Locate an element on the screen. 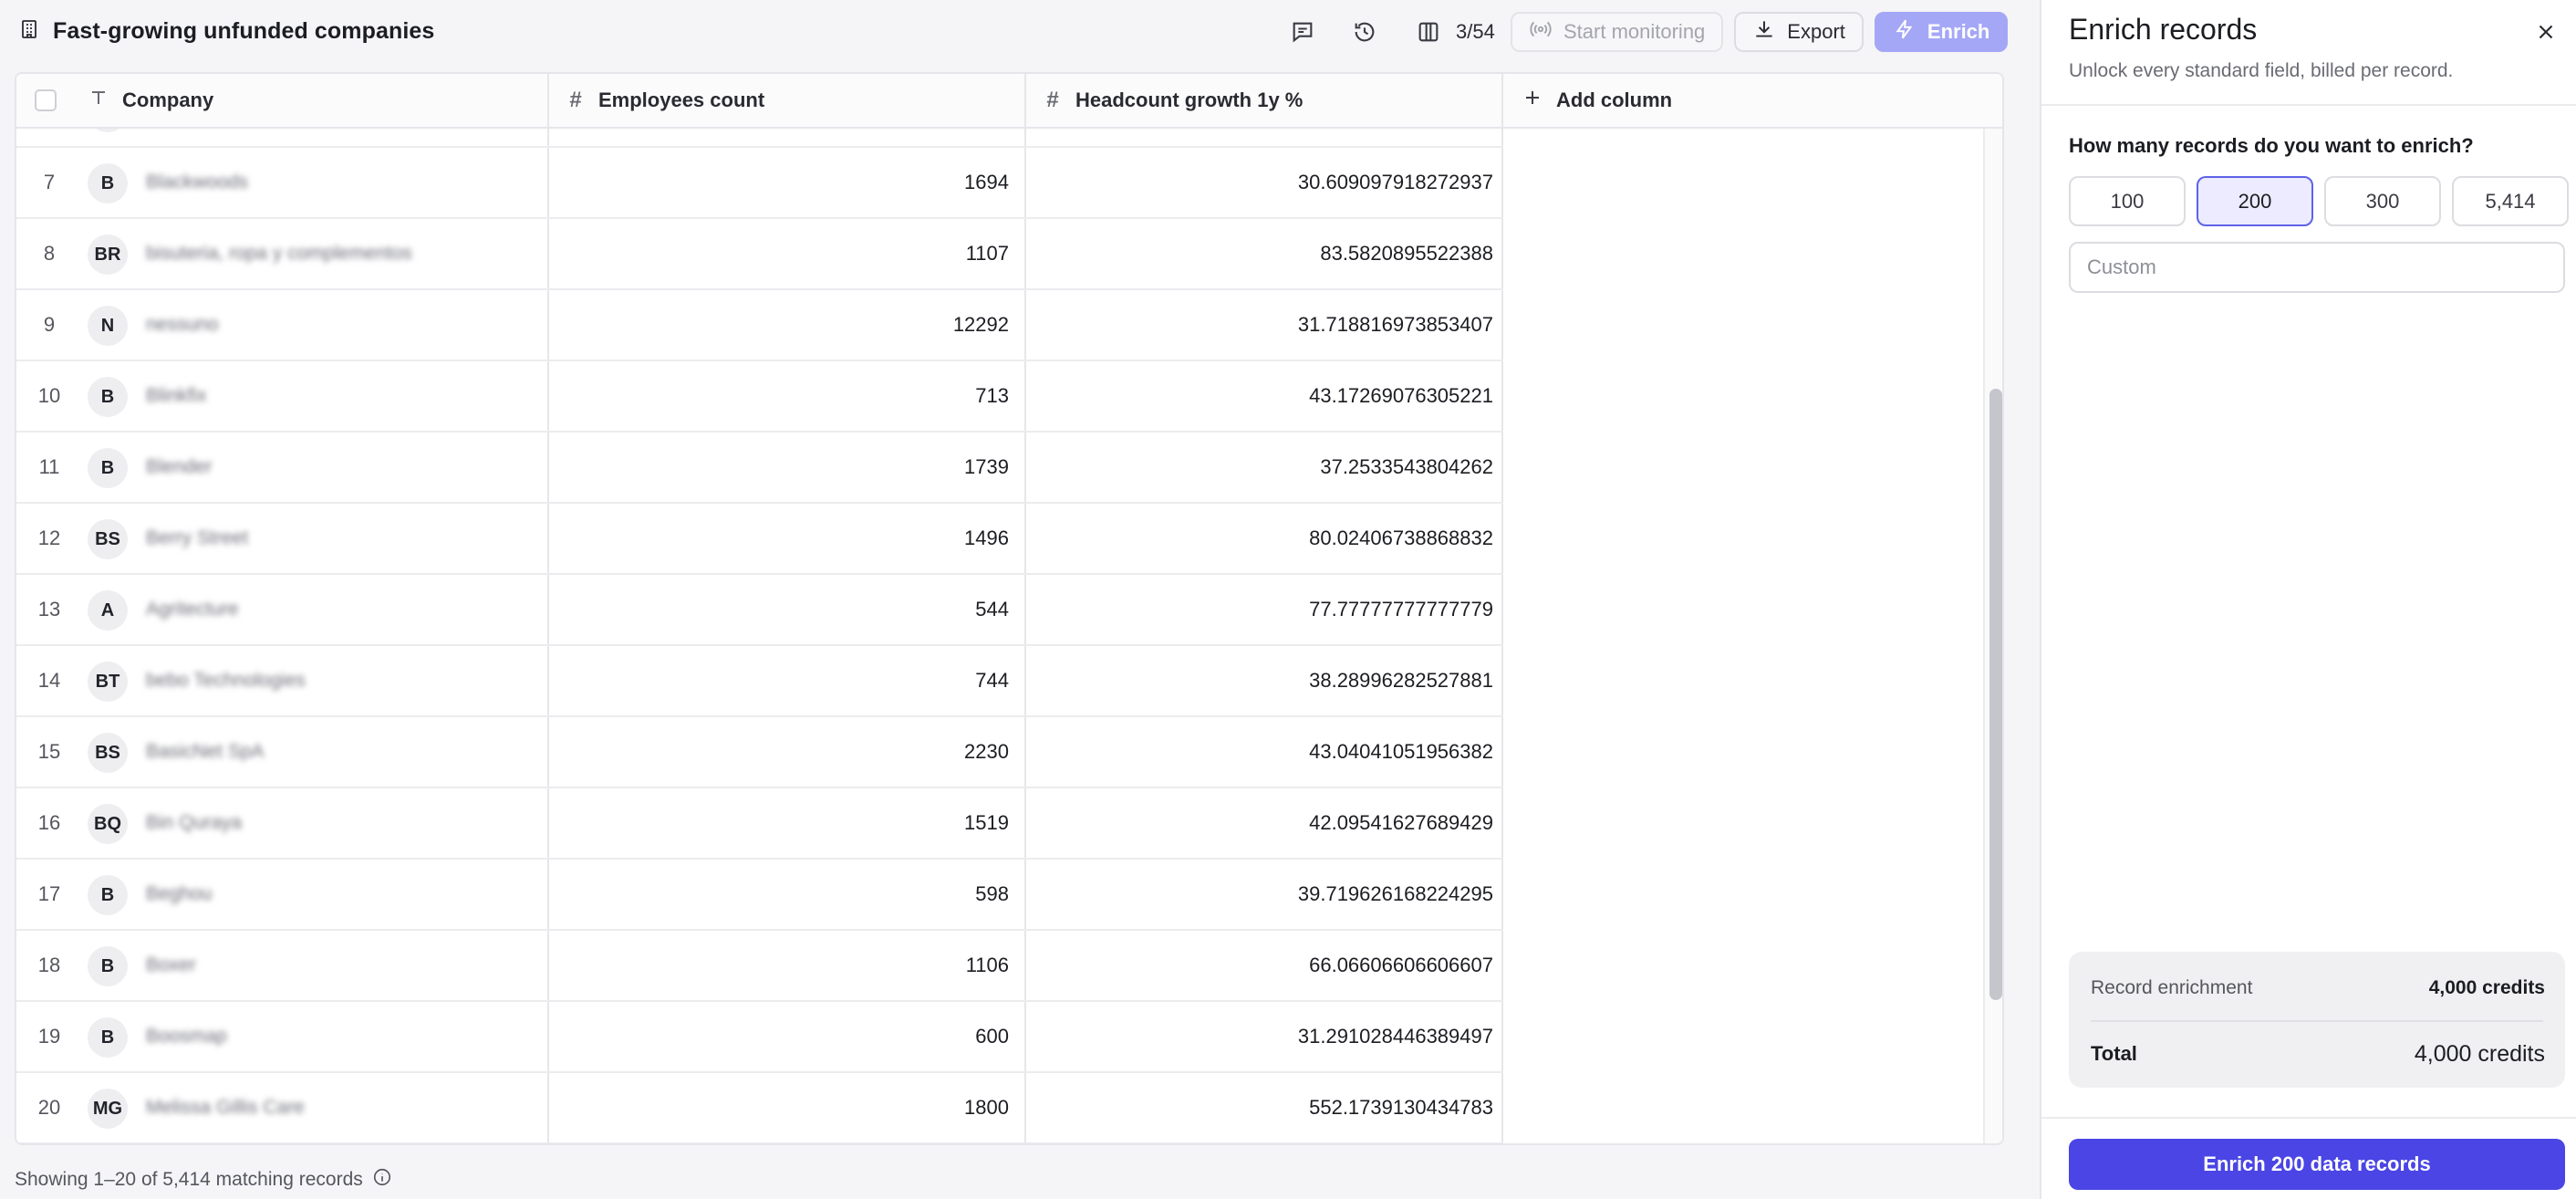 The width and height of the screenshot is (2576, 1199). column-header-company: Company is located at coordinates (150, 100).